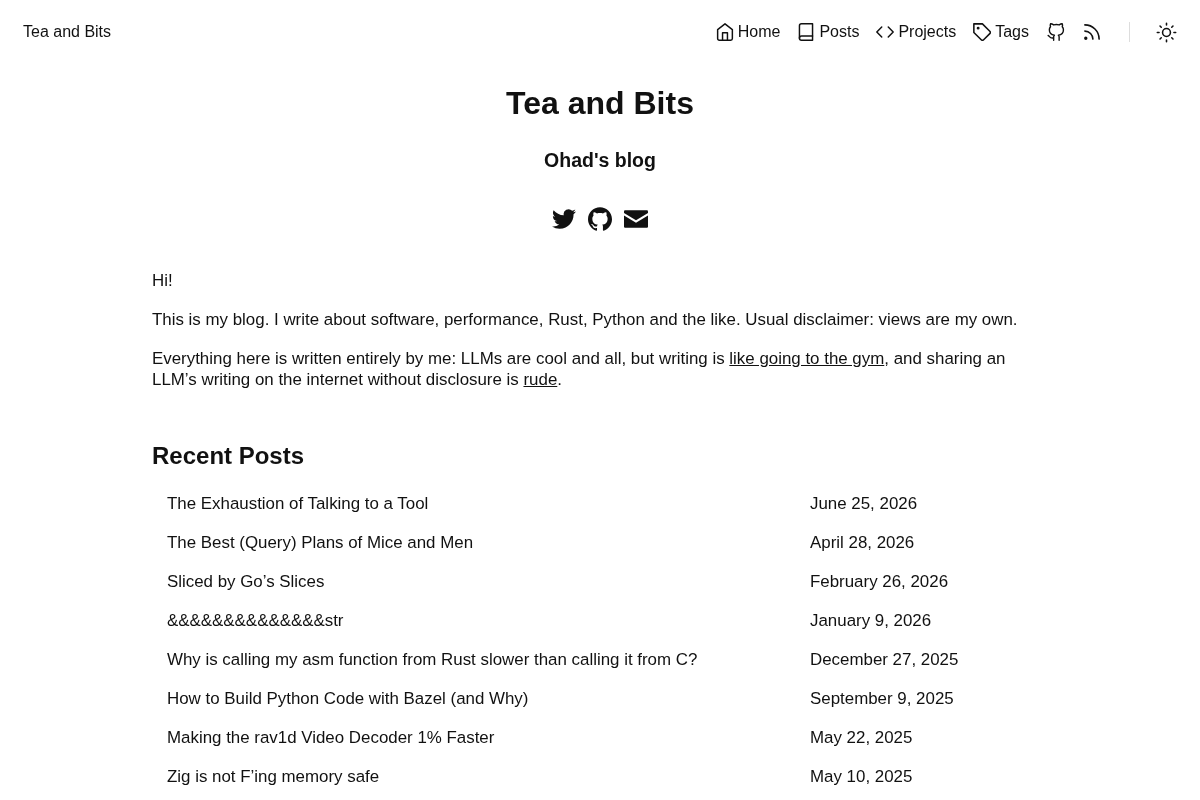  What do you see at coordinates (298, 503) in the screenshot?
I see `post-link: The Exhaustion of Talking to a Tool` at bounding box center [298, 503].